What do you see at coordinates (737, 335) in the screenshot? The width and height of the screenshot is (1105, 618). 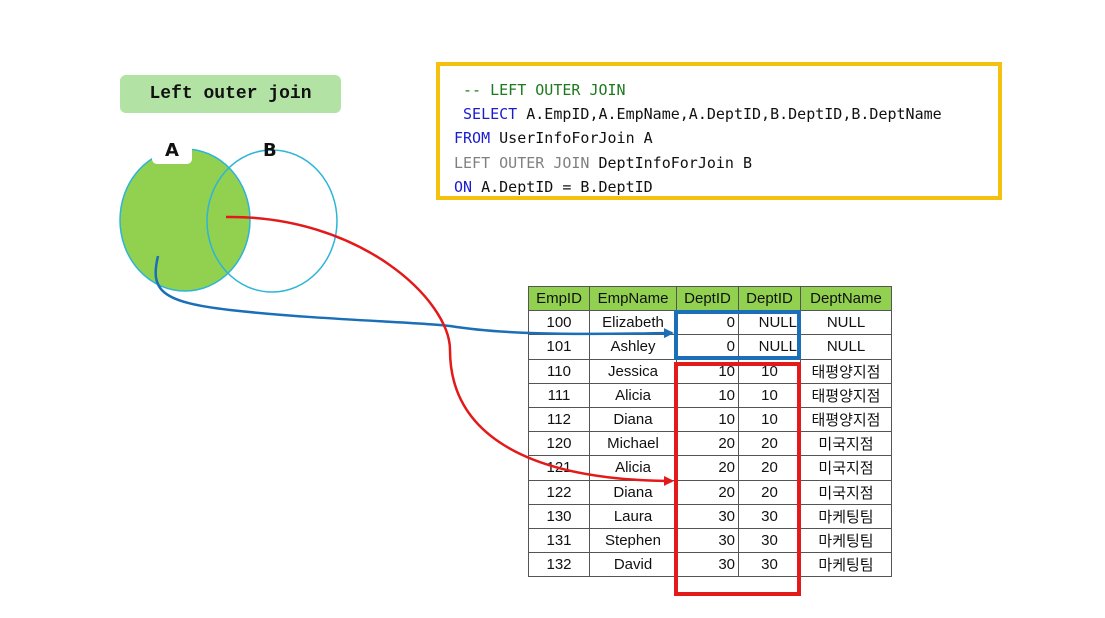 I see `null-match-highlight-box` at bounding box center [737, 335].